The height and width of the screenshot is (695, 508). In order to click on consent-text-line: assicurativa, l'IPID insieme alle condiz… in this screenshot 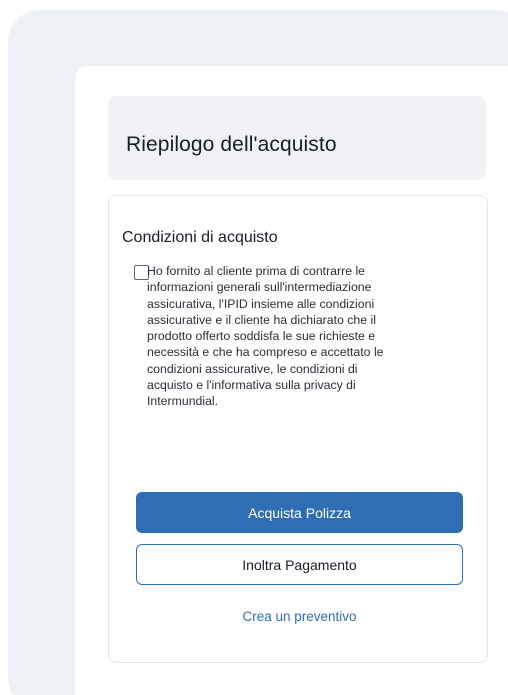, I will do `click(261, 303)`.